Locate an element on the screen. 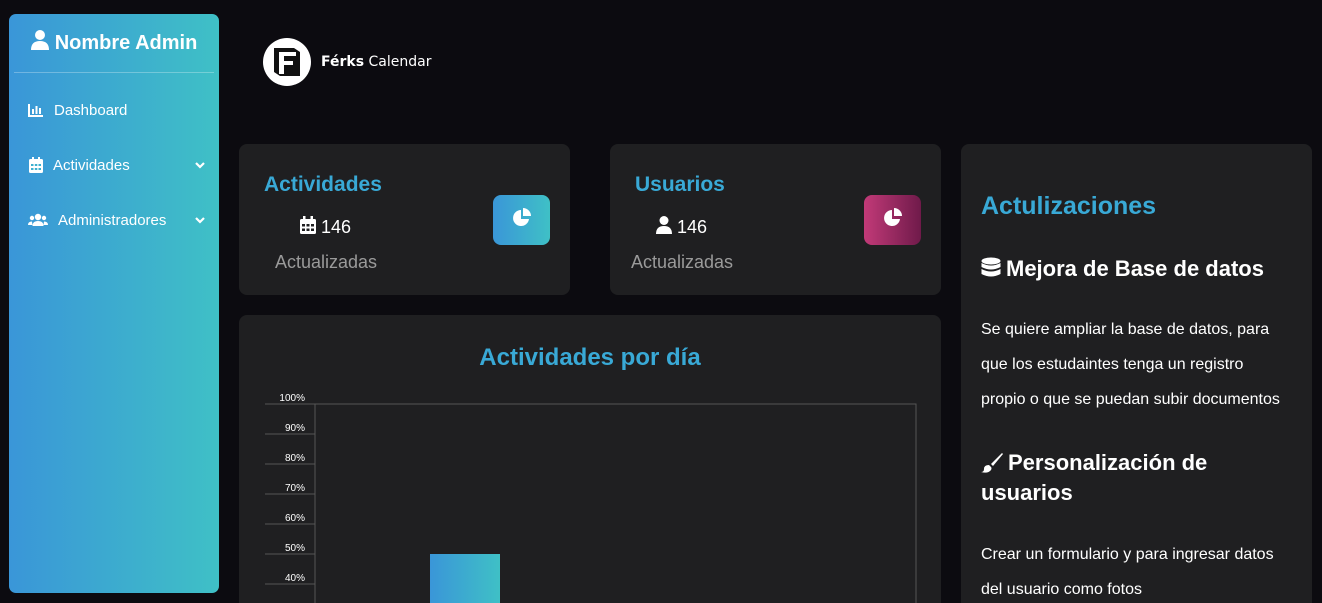 The height and width of the screenshot is (603, 1322). update-heading: Mejora de Base de datos is located at coordinates (1131, 269).